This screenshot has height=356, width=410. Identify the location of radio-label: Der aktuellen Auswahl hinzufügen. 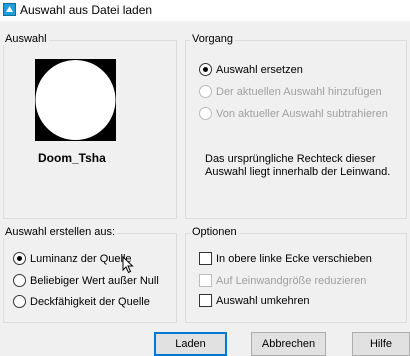
(299, 91).